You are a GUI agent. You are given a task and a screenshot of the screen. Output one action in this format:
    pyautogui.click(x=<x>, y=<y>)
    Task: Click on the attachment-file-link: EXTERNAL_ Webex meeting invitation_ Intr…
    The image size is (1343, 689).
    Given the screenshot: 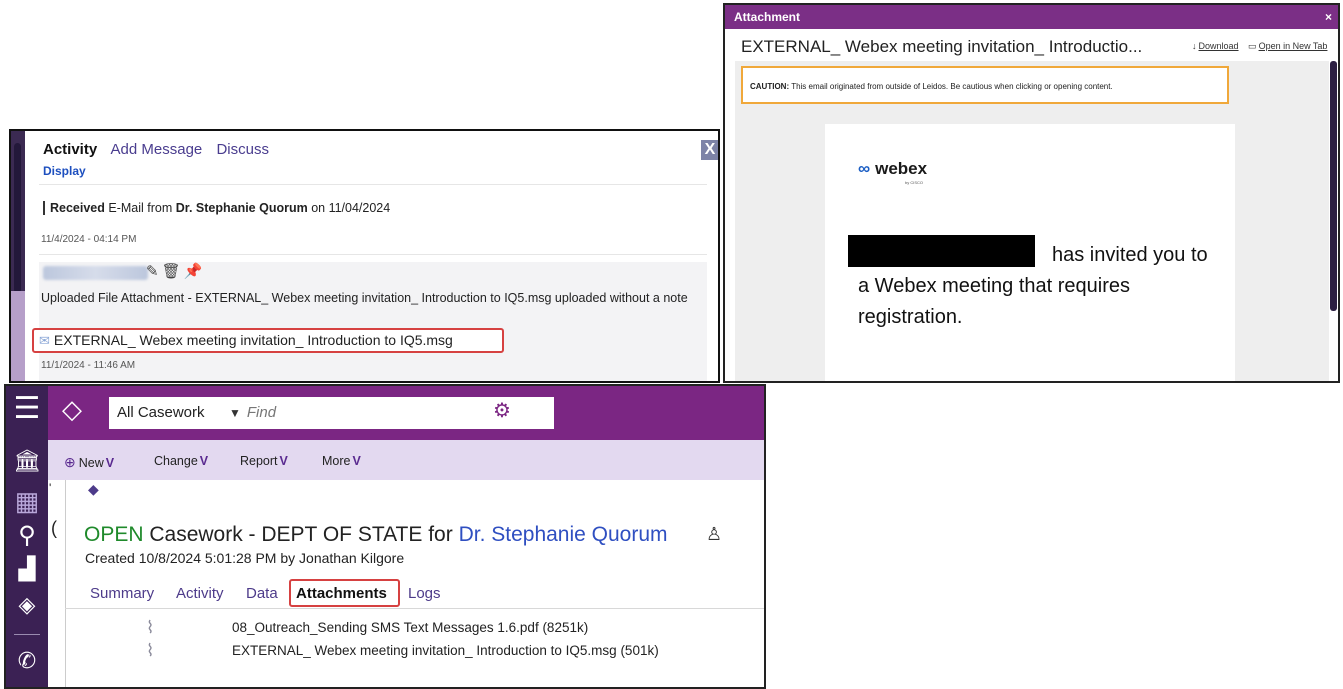 What is the action you would take?
    pyautogui.click(x=445, y=650)
    